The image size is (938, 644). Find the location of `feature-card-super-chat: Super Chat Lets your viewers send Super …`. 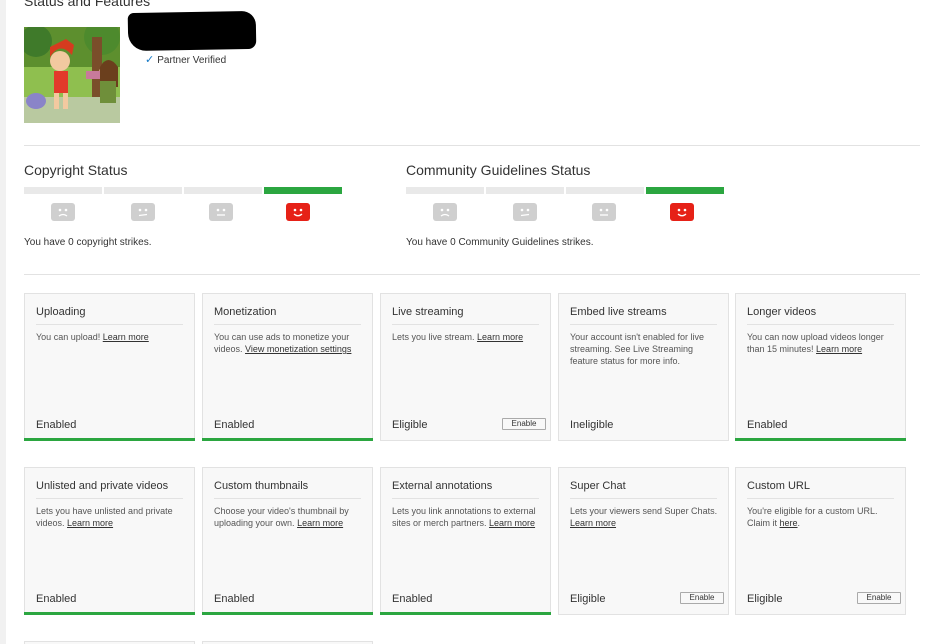

feature-card-super-chat: Super Chat Lets your viewers send Super … is located at coordinates (643, 541).